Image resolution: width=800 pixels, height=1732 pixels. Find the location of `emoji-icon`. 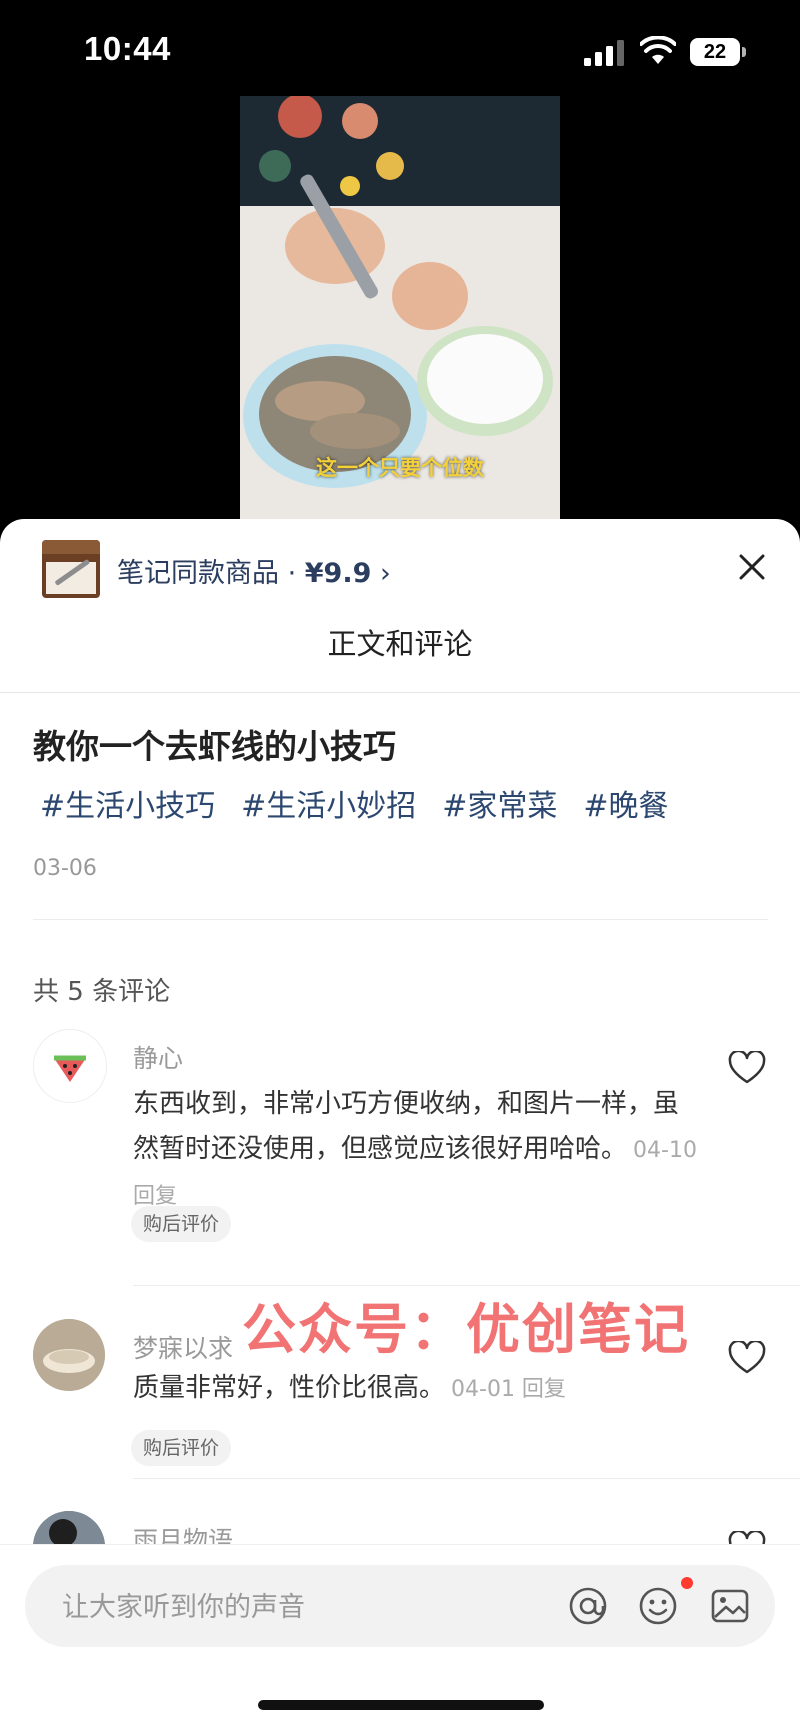

emoji-icon is located at coordinates (658, 1606).